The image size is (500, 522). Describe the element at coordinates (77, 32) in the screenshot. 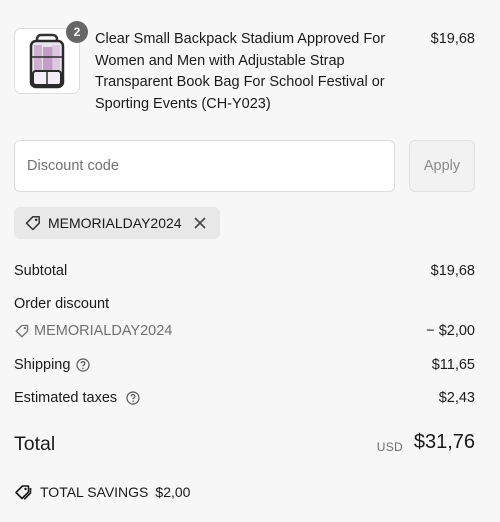

I see `quantity-badge: 2` at that location.